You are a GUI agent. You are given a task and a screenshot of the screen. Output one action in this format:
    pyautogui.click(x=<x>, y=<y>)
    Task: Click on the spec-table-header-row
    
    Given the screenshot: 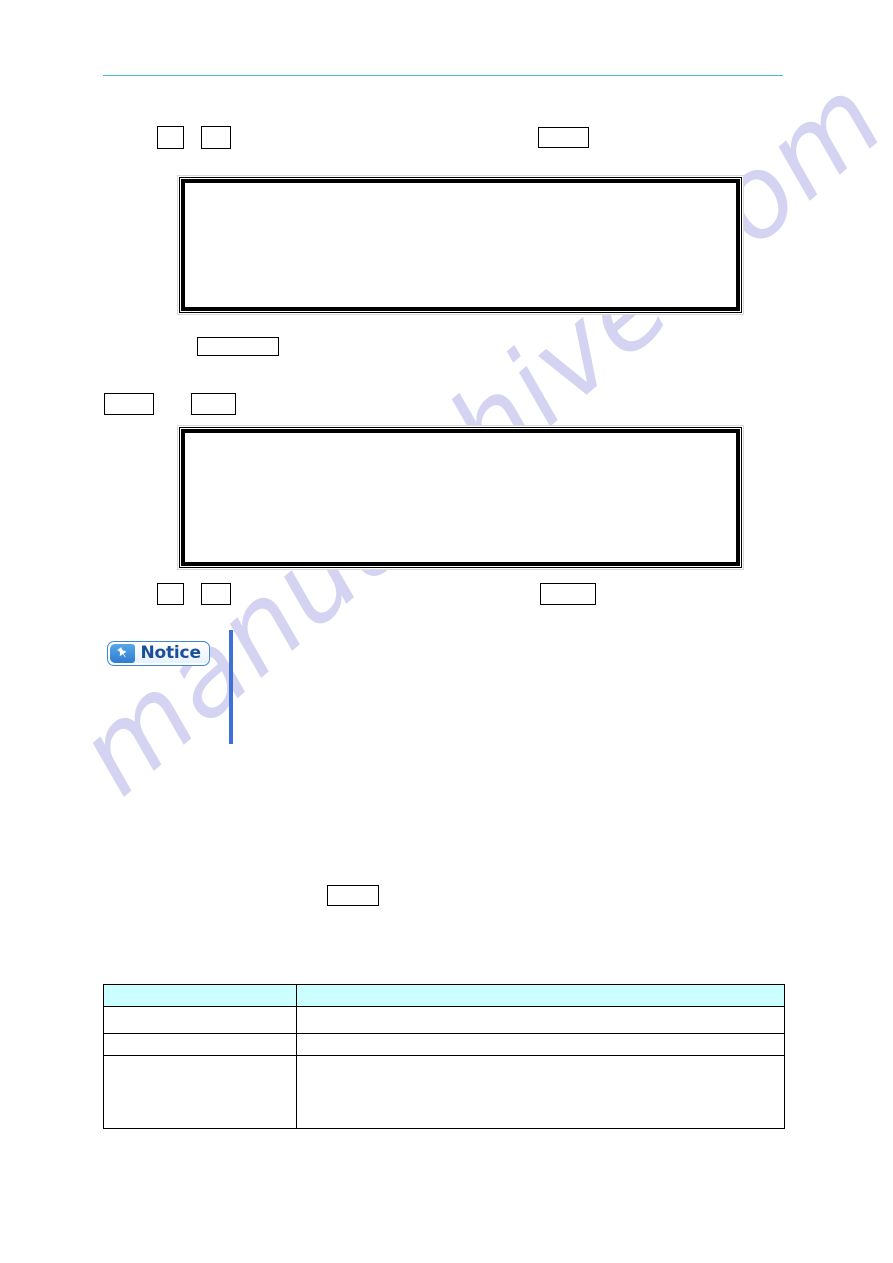 What is the action you would take?
    pyautogui.click(x=444, y=995)
    